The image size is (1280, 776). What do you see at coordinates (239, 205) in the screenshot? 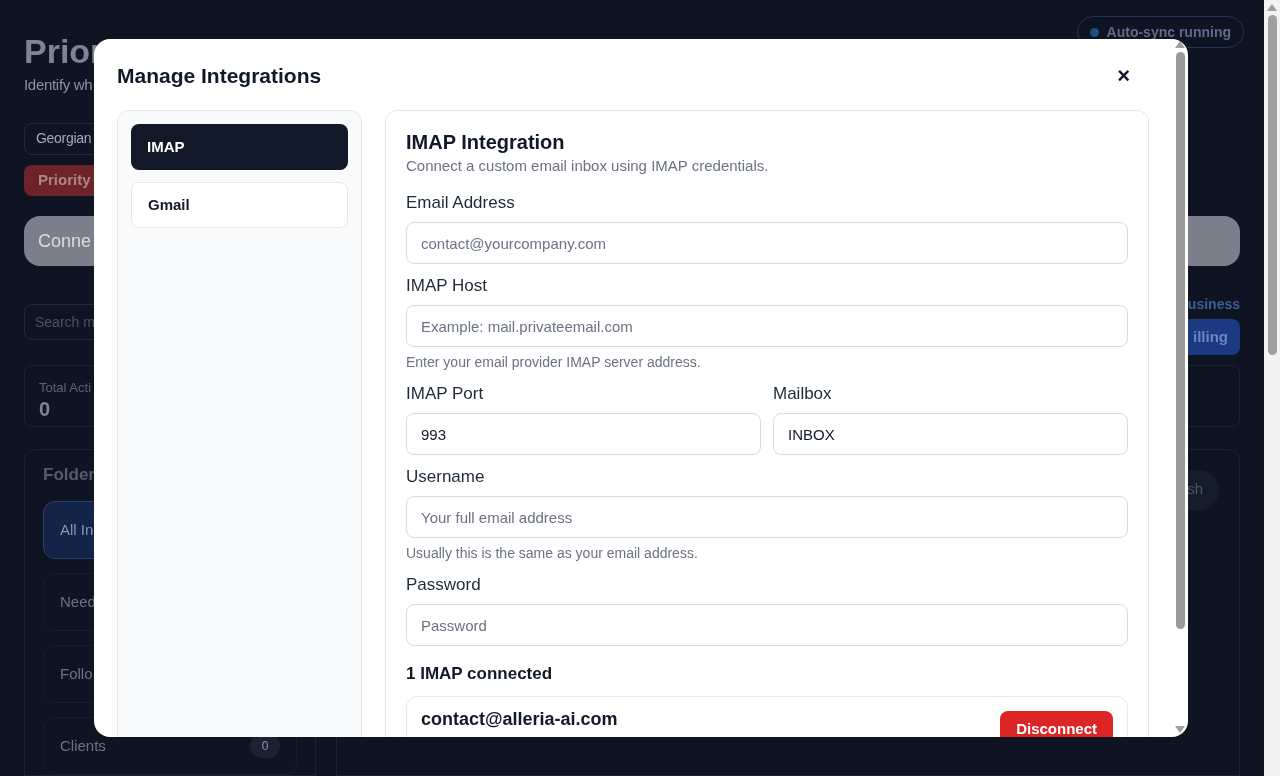
I see `integration-tab: Gmail` at bounding box center [239, 205].